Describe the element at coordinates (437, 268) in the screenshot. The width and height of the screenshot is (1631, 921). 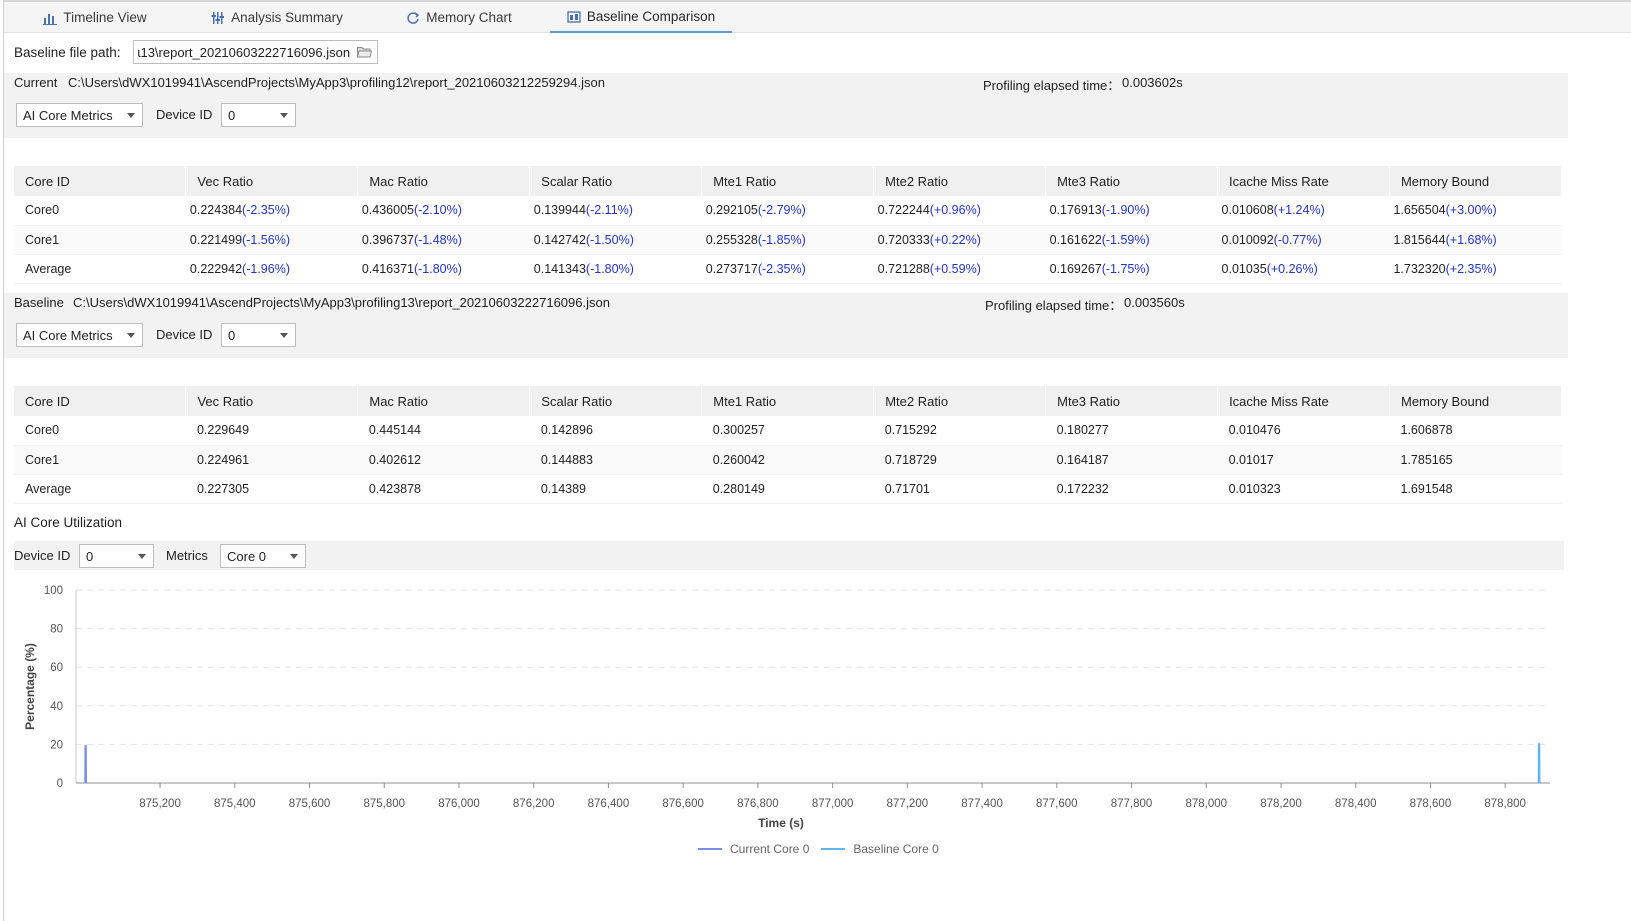
I see `delta: (-1.80%)` at that location.